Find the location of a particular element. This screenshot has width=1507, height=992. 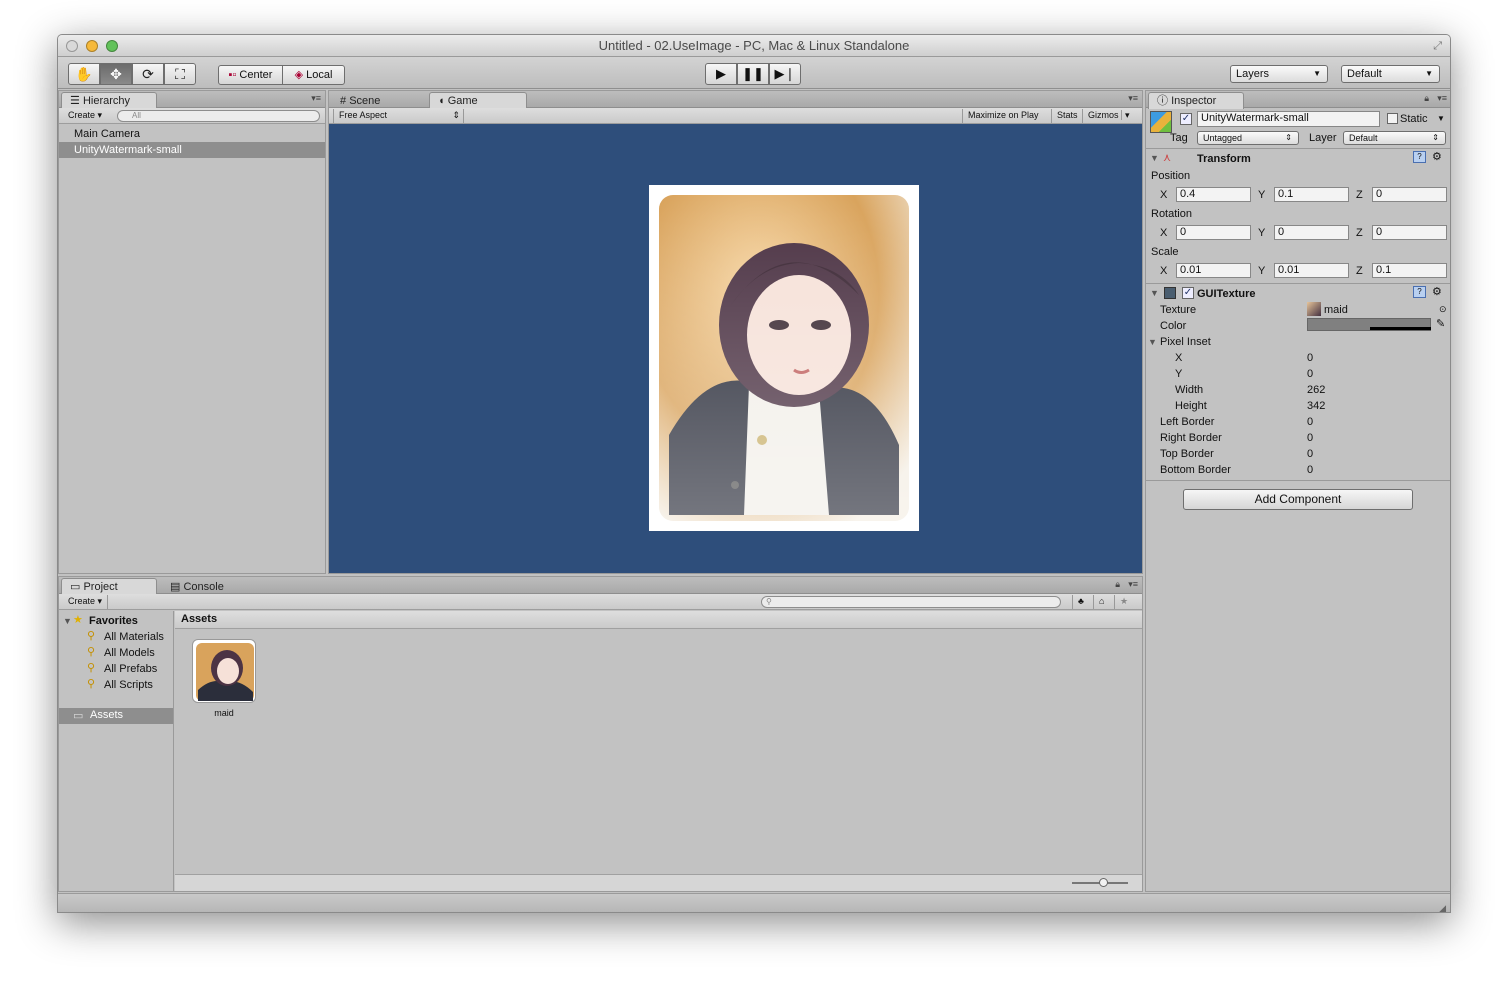

maximize-on-play-toggle: Maximize on Play is located at coordinates (1003, 116).